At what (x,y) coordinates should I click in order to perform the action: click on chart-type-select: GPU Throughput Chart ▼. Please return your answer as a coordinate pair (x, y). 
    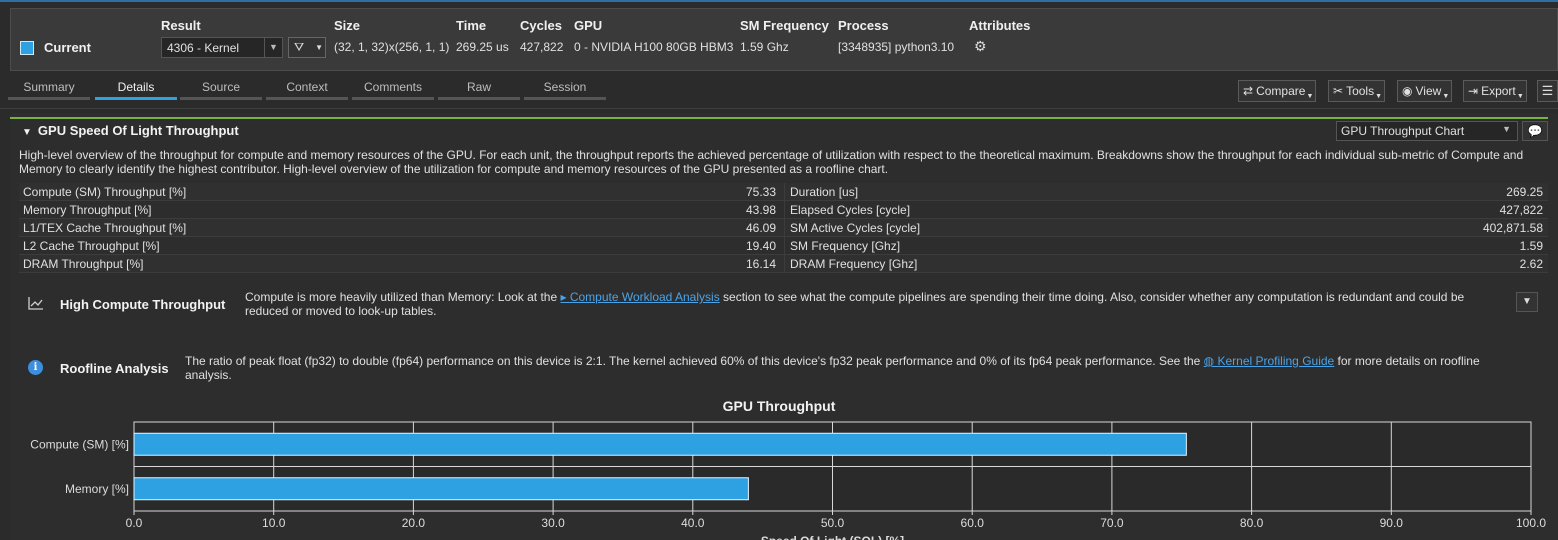
    Looking at the image, I should click on (1427, 131).